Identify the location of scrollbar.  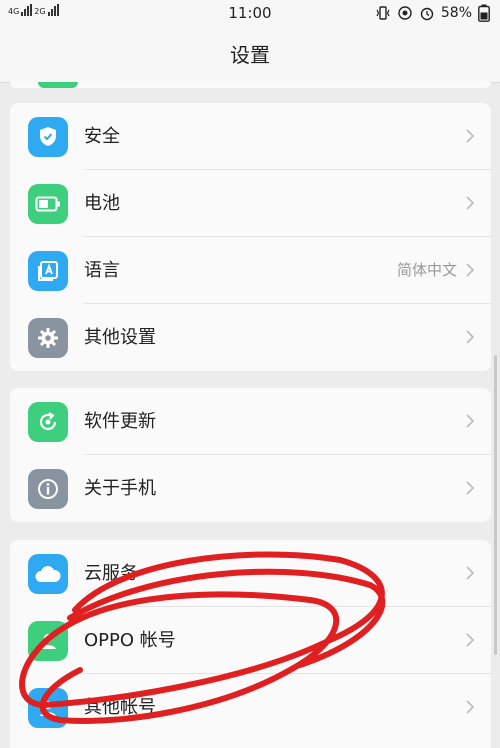
(495, 505).